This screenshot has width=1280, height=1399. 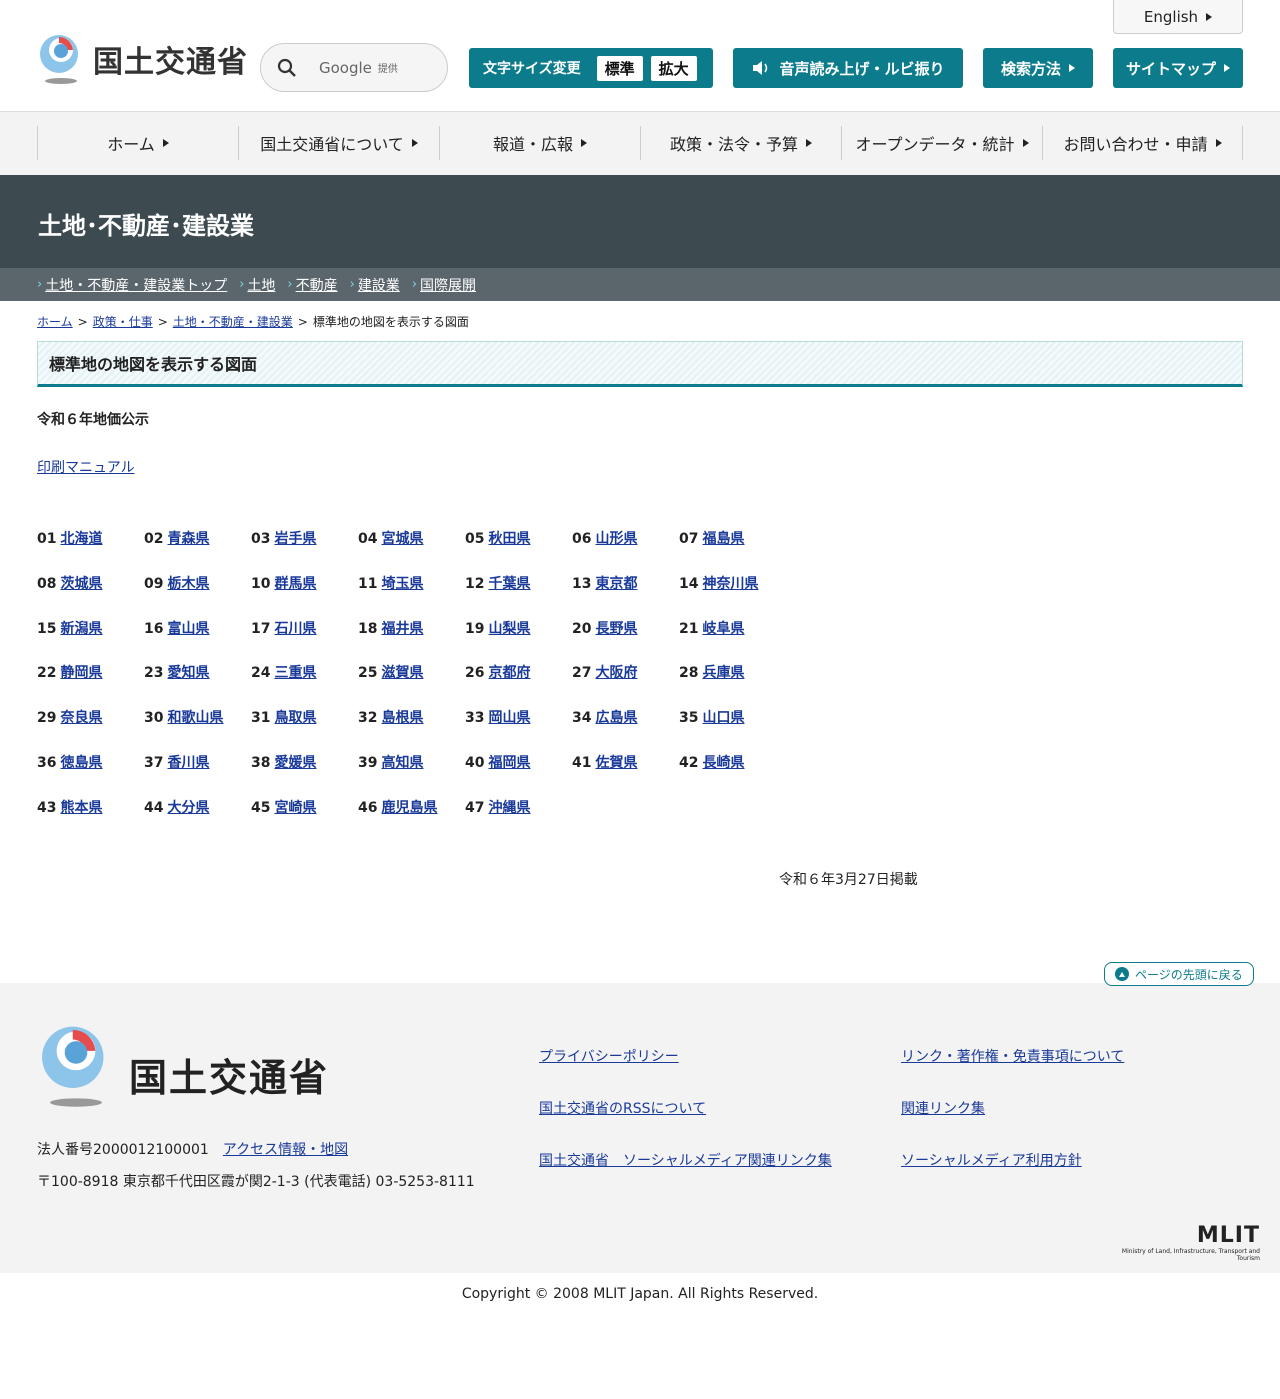 I want to click on sitemap-label: サイトマップ, so click(x=1170, y=68).